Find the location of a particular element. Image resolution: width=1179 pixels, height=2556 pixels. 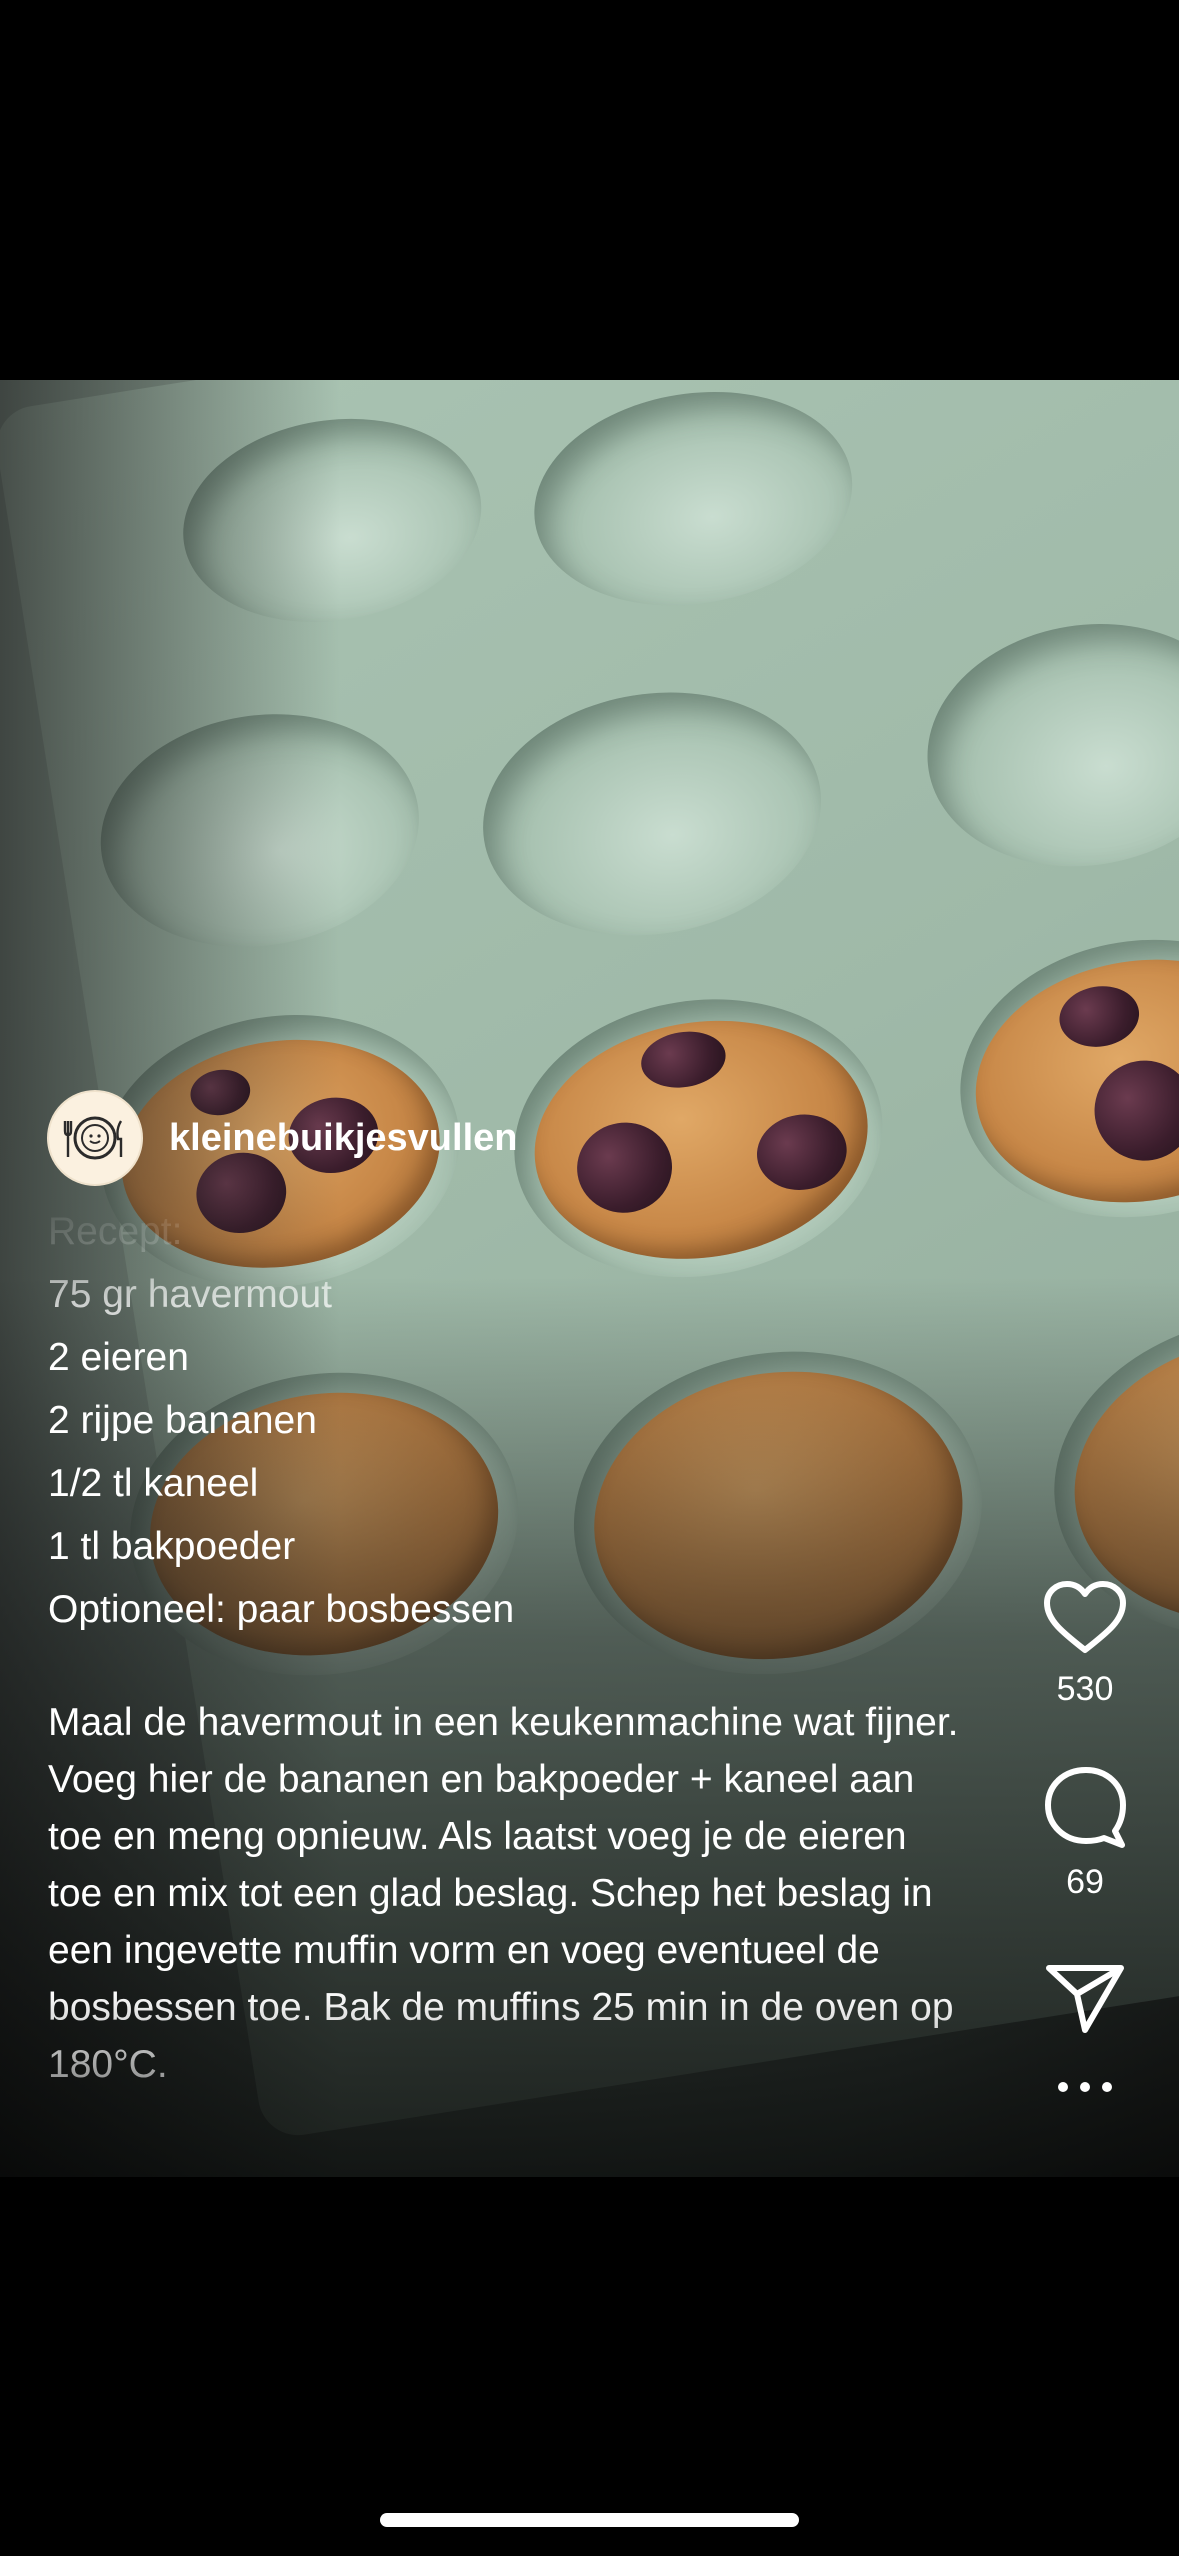

comment-count: 69 is located at coordinates (1085, 1882).